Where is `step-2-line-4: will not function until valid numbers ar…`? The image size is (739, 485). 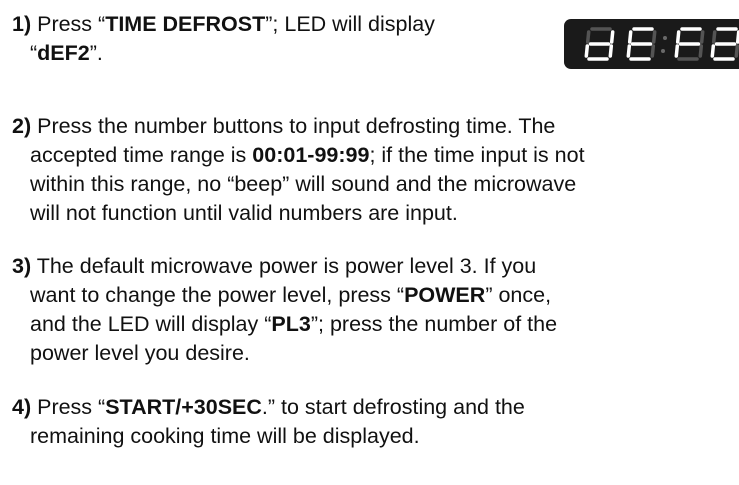 step-2-line-4: will not function until valid numbers ar… is located at coordinates (244, 213).